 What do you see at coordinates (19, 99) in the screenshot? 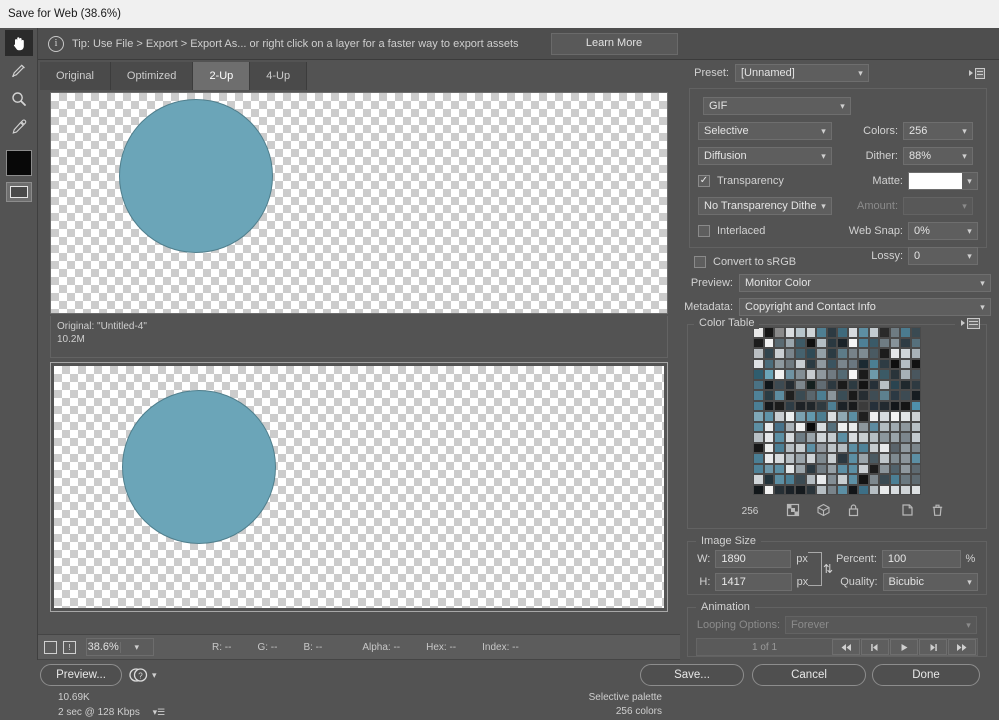
I see `zoom-tool` at bounding box center [19, 99].